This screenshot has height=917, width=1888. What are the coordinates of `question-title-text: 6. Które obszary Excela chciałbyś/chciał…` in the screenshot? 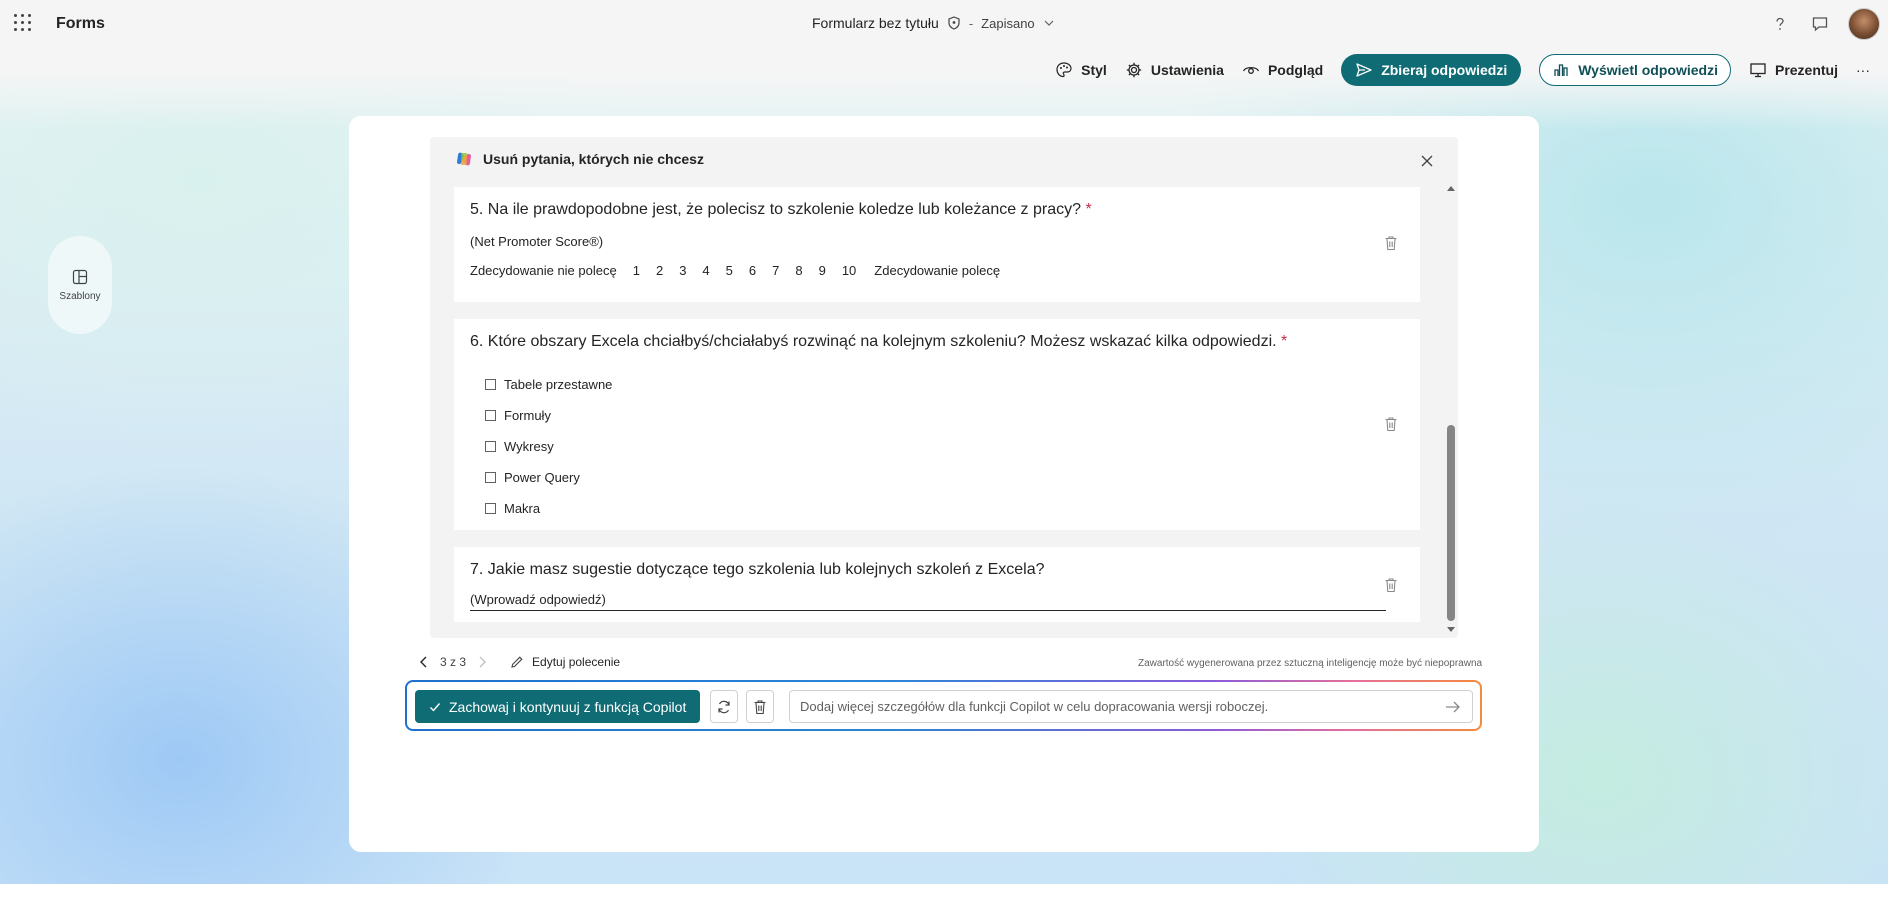 It's located at (873, 341).